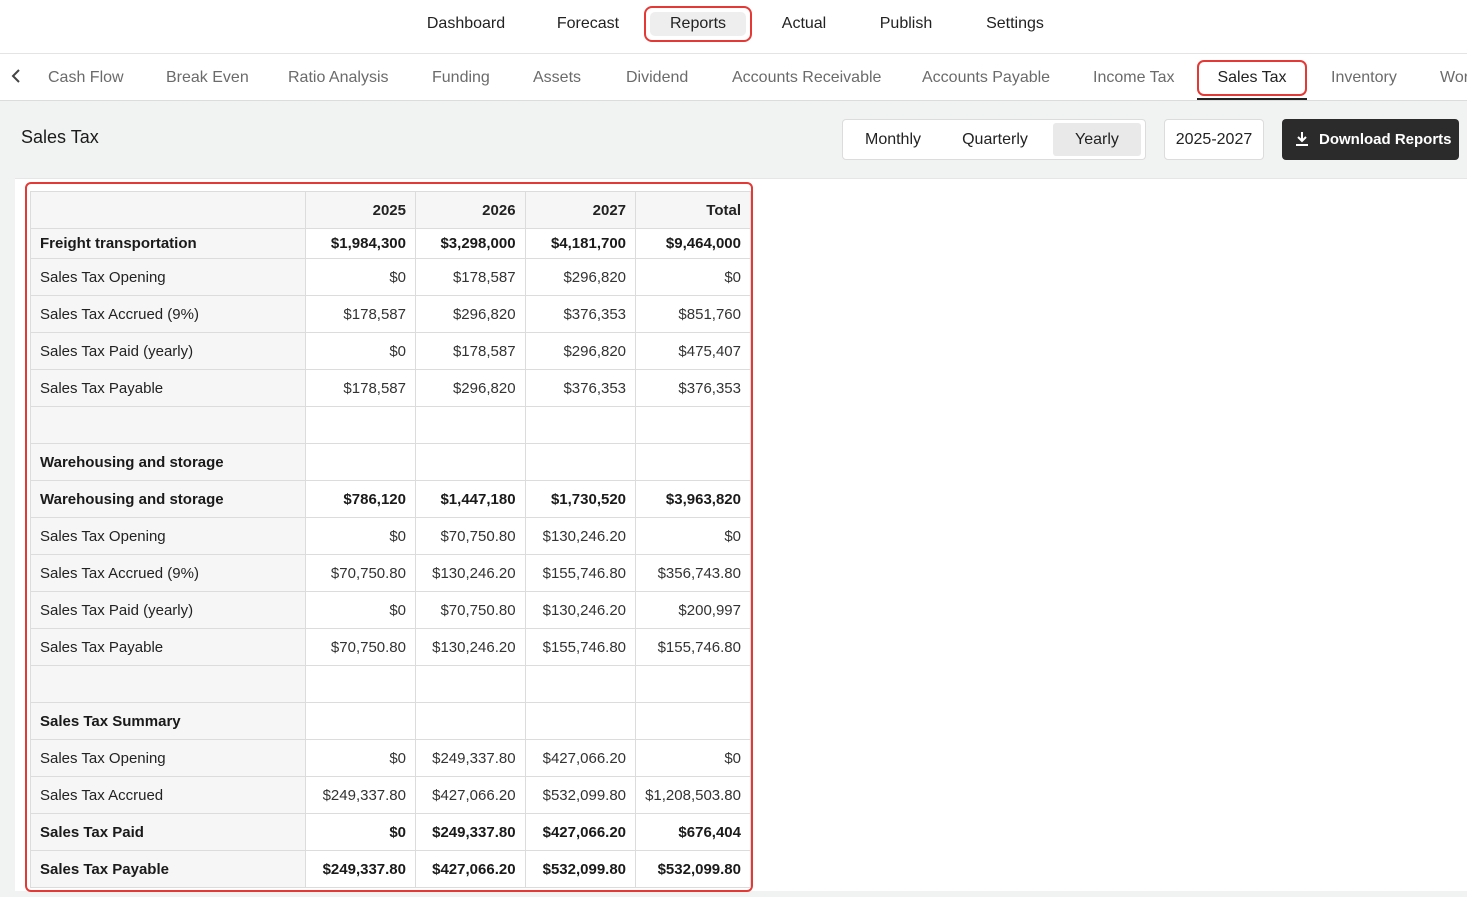 The width and height of the screenshot is (1467, 897). I want to click on year-range-select: 2025-2027, so click(1214, 139).